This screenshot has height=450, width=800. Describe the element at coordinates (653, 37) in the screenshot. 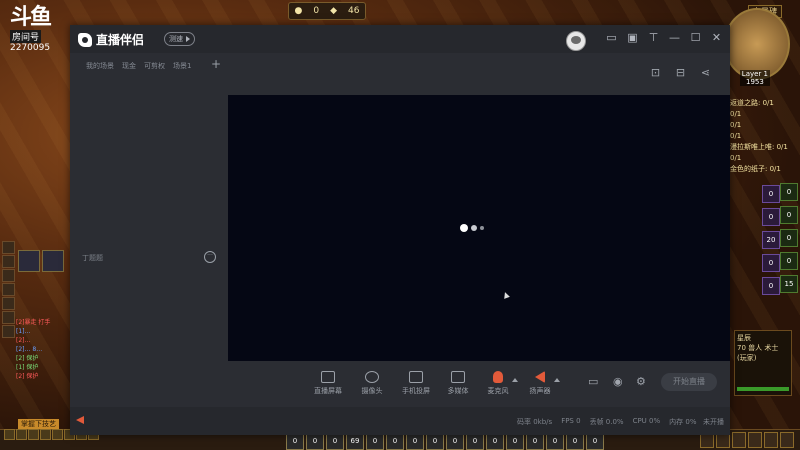

I see `shirt-icon: ⊤` at that location.